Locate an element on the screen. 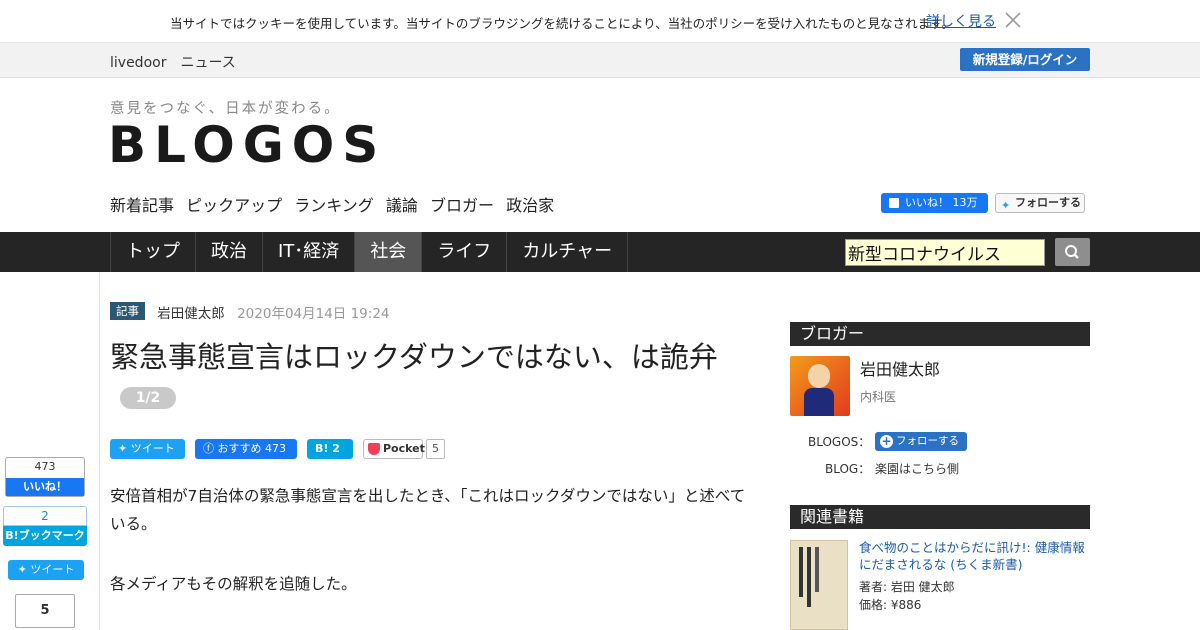 This screenshot has height=630, width=1200. subnav-item-debate: 議論 is located at coordinates (402, 205).